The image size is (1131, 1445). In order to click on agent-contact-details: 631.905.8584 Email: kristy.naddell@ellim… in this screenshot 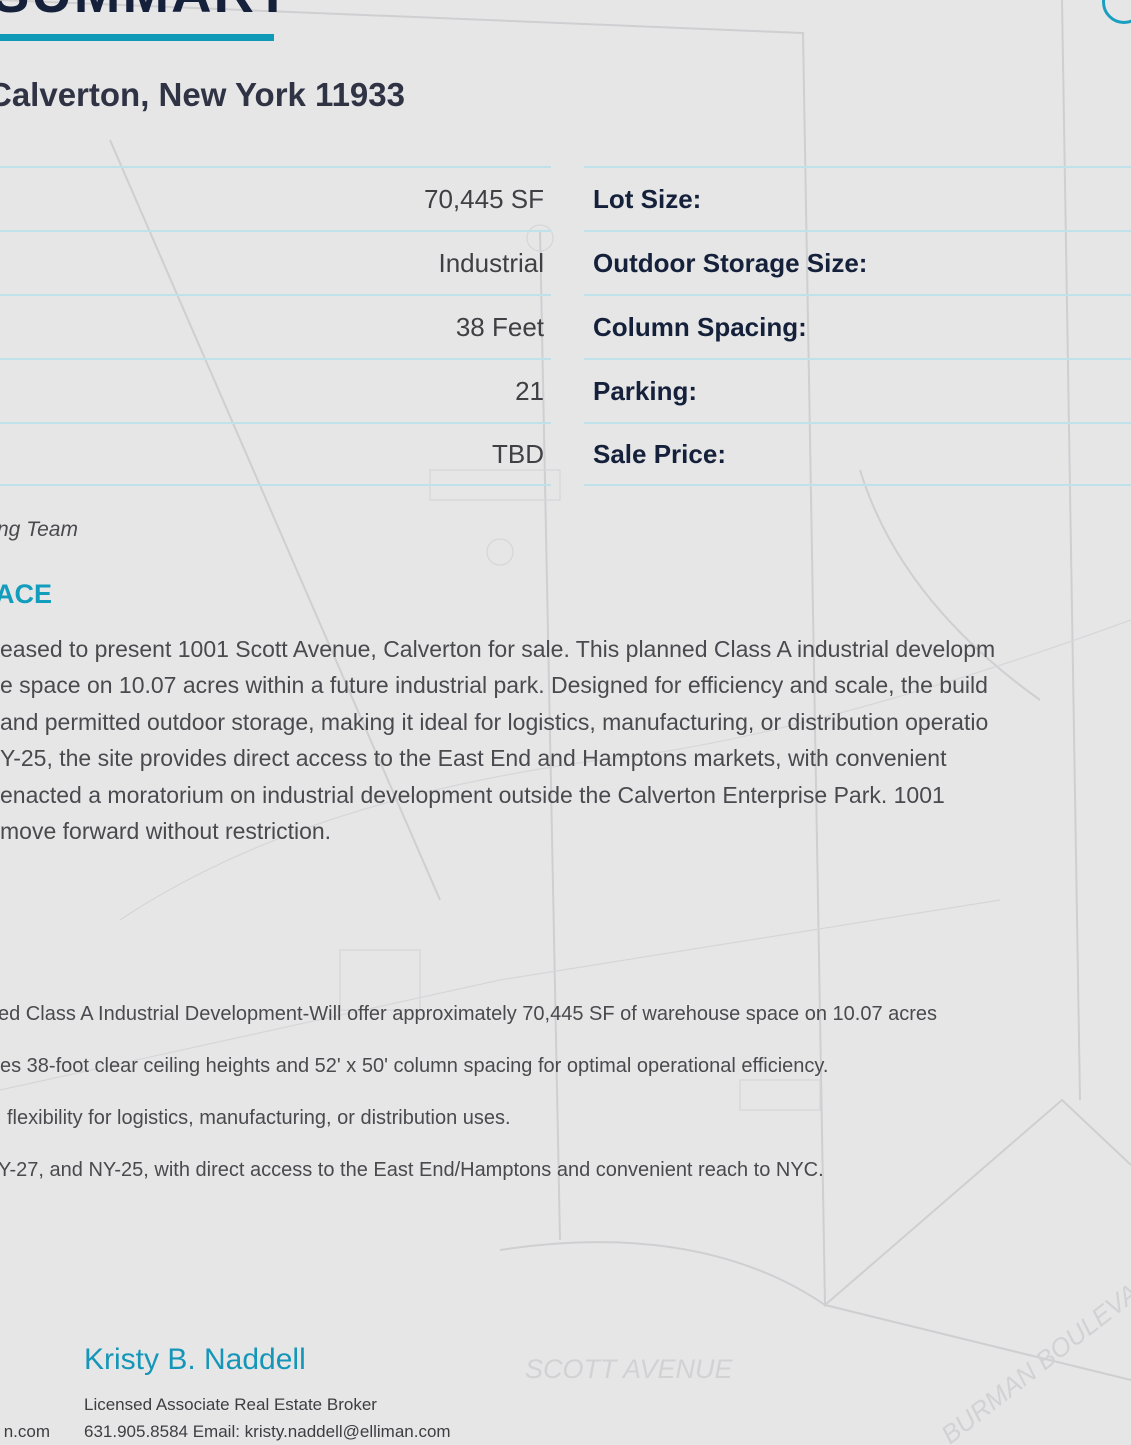, I will do `click(267, 1432)`.